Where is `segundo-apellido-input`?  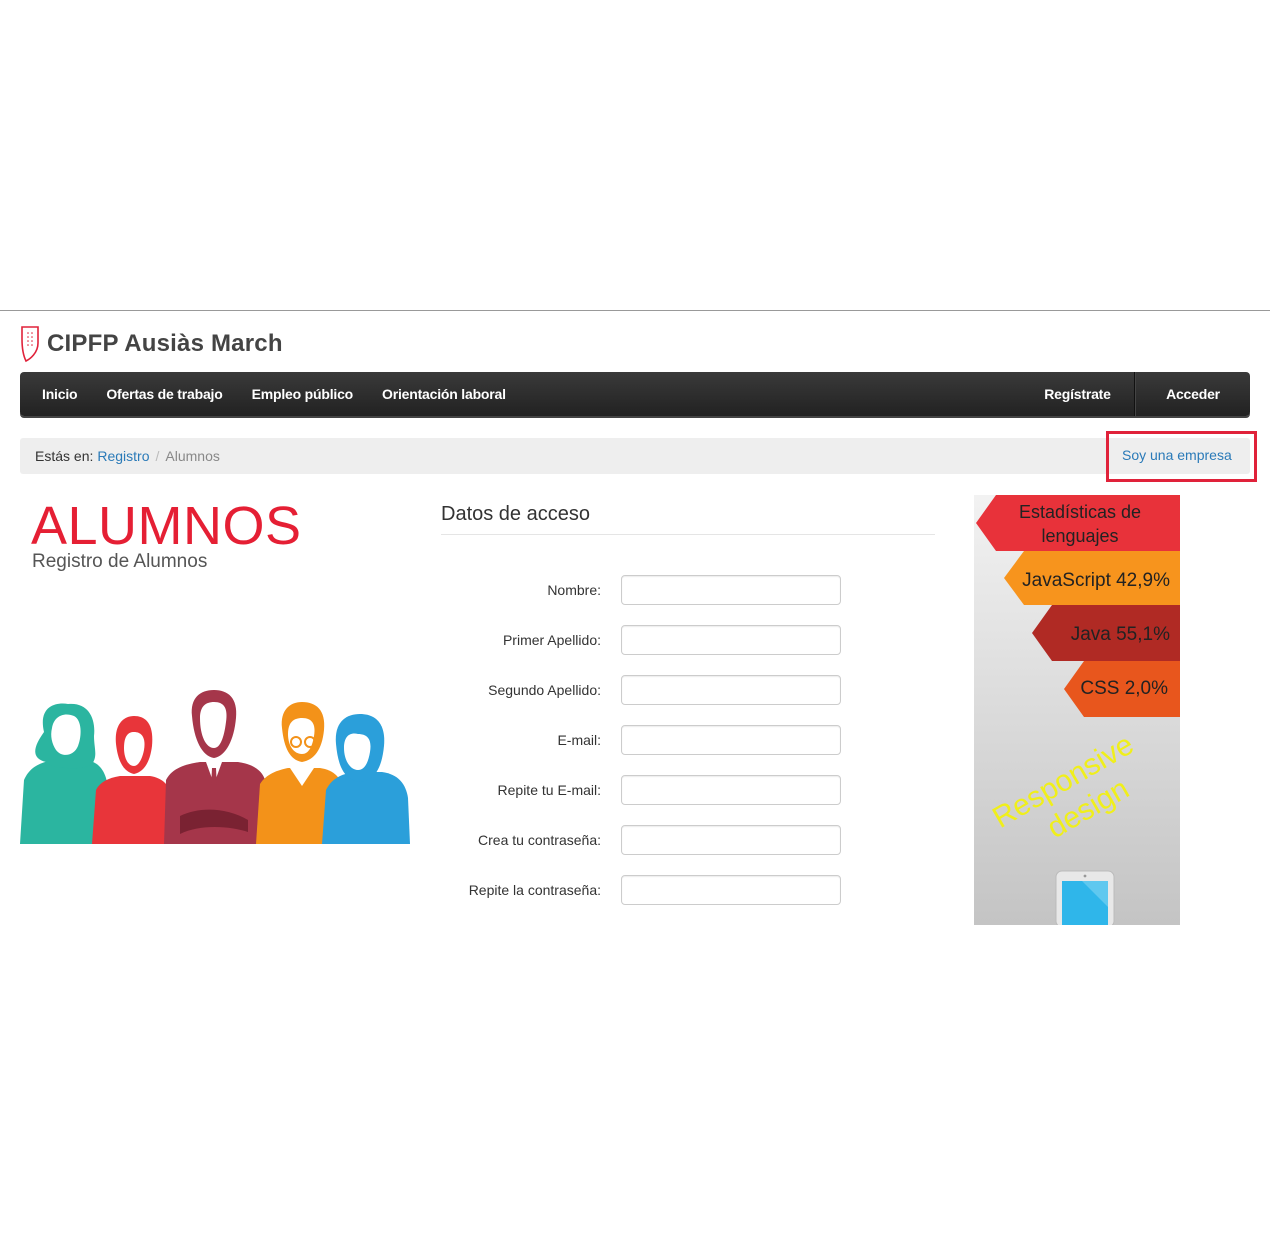
segundo-apellido-input is located at coordinates (731, 690).